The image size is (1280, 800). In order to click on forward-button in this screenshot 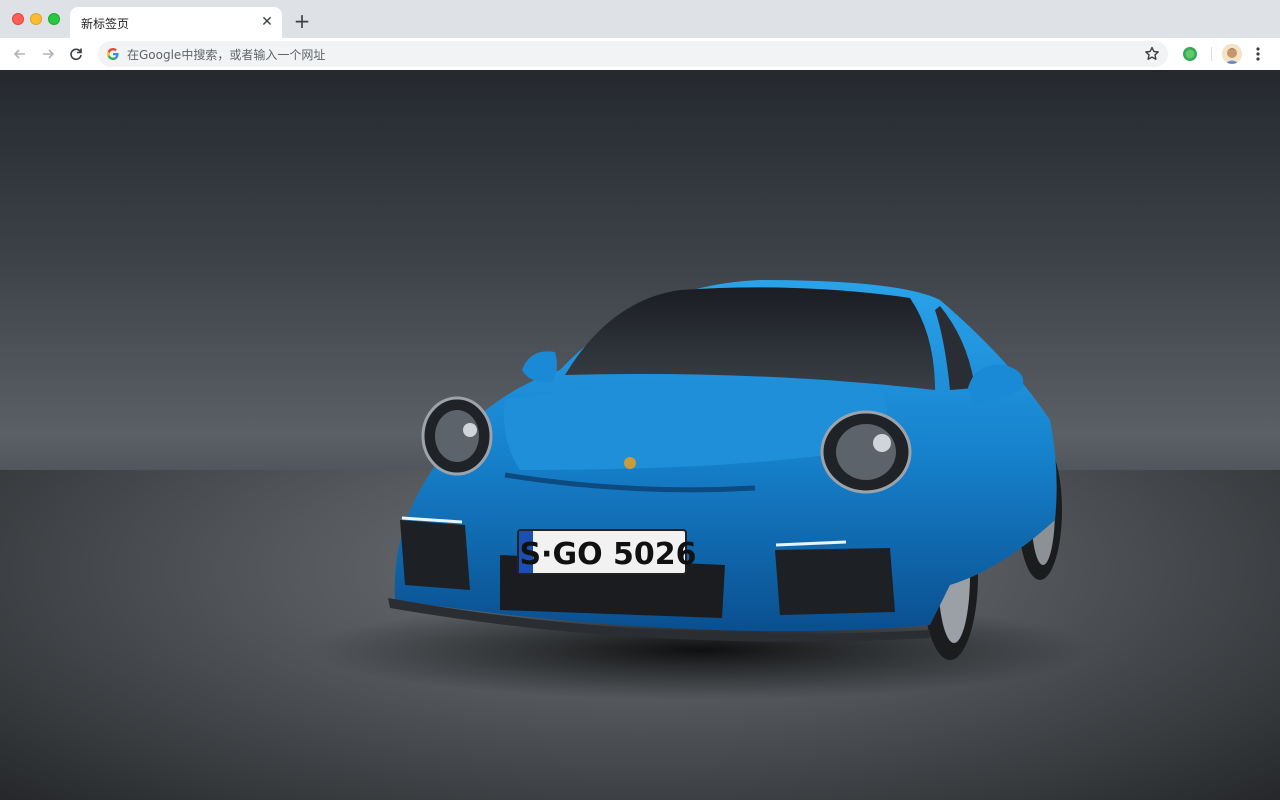, I will do `click(48, 54)`.